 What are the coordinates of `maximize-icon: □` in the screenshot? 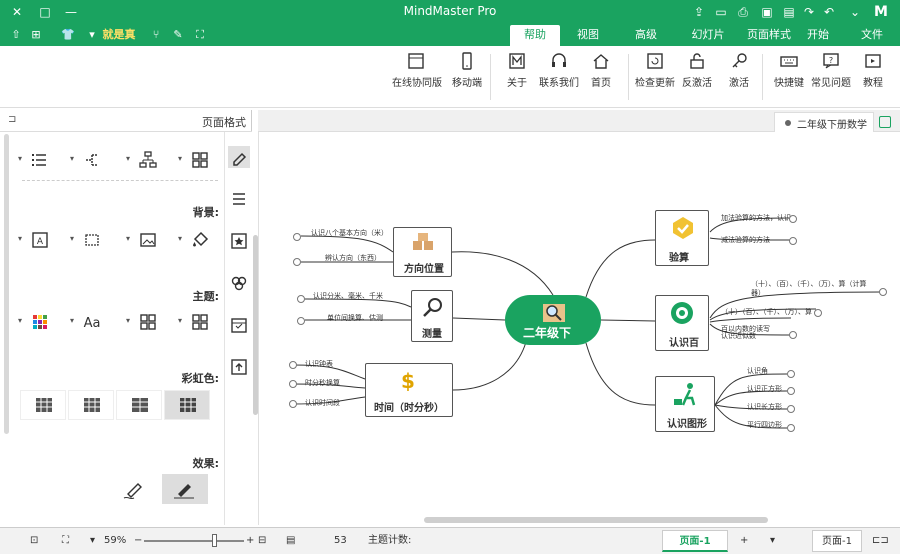 It's located at (45, 12).